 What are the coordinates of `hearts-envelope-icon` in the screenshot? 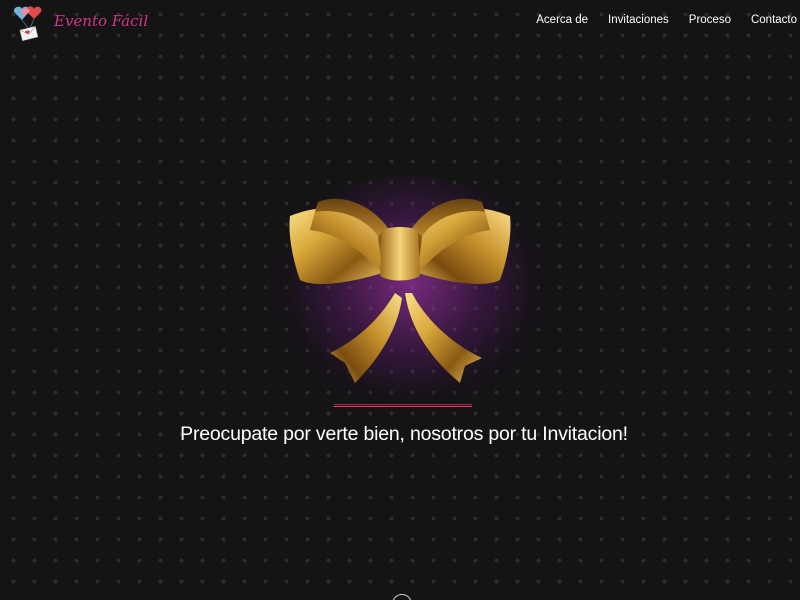 It's located at (27, 24).